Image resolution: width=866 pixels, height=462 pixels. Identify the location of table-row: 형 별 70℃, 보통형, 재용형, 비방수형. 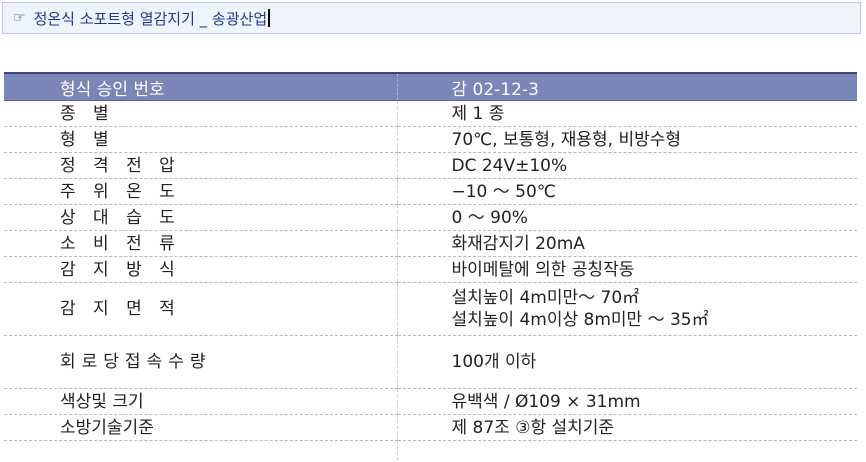
(430, 139).